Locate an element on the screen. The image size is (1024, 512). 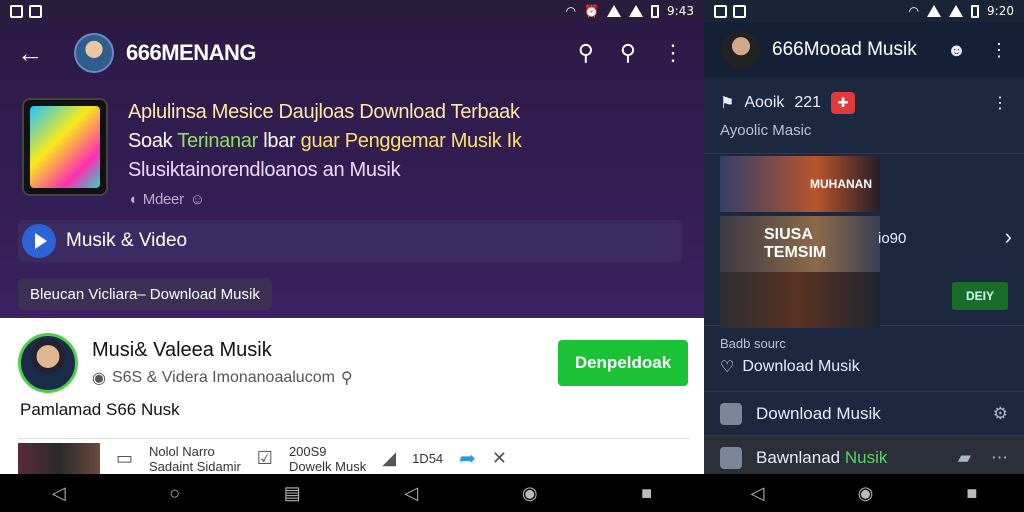
right-app-bar: 666Mooad Musik ☻ ⋮ is located at coordinates (864, 50).